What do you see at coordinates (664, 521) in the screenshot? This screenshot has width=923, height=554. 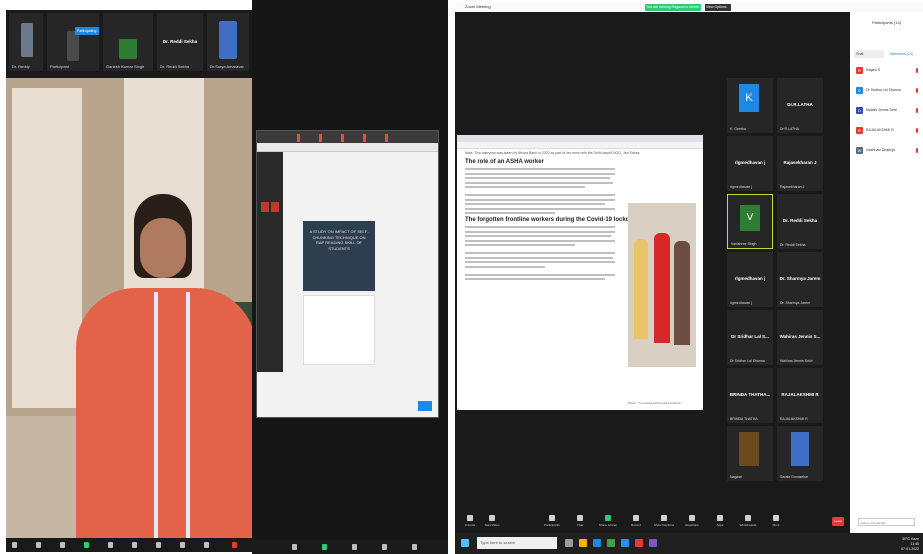 I see `captions-button: Show Captions` at bounding box center [664, 521].